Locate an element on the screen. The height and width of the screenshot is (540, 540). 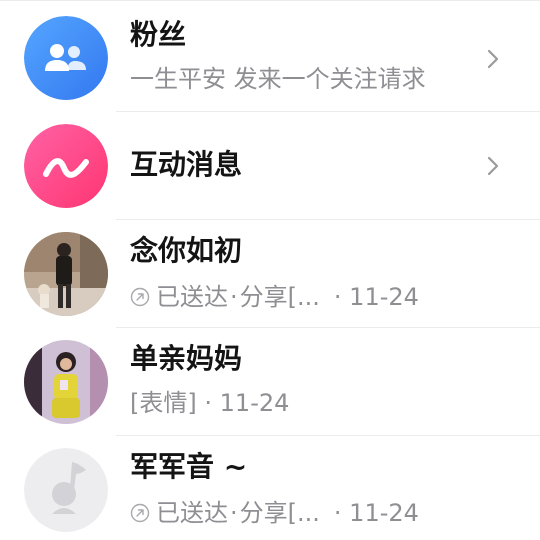
default-avatar-icon is located at coordinates (66, 490).